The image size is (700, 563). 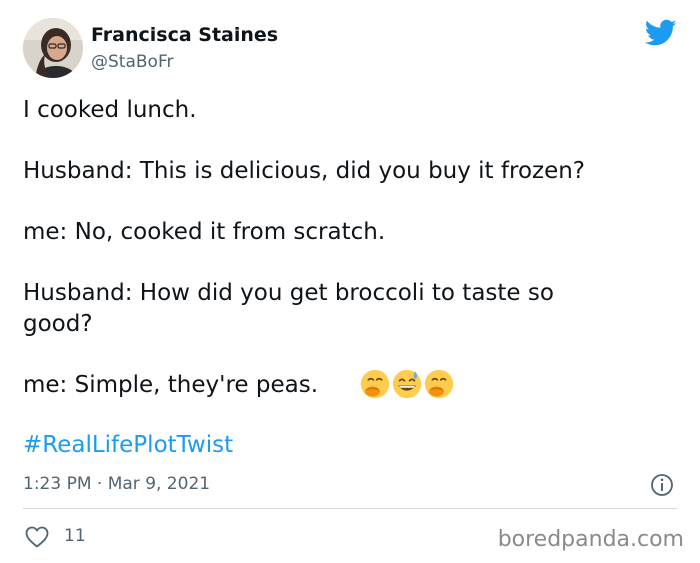 I want to click on avatar, so click(x=53, y=48).